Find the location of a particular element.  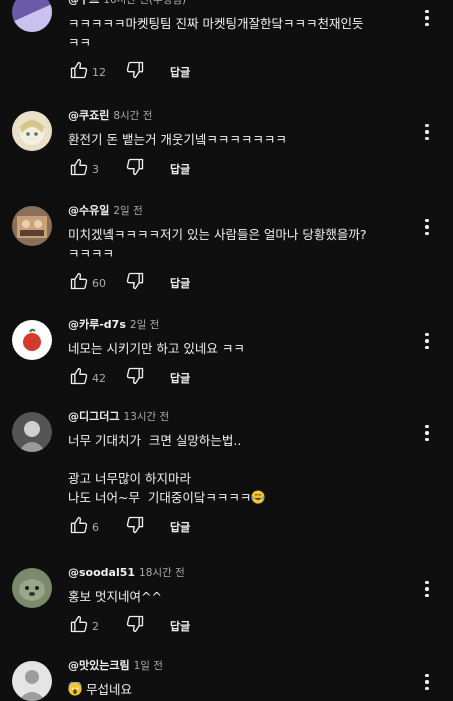

comment-author: @구브 is located at coordinates (83, 3).